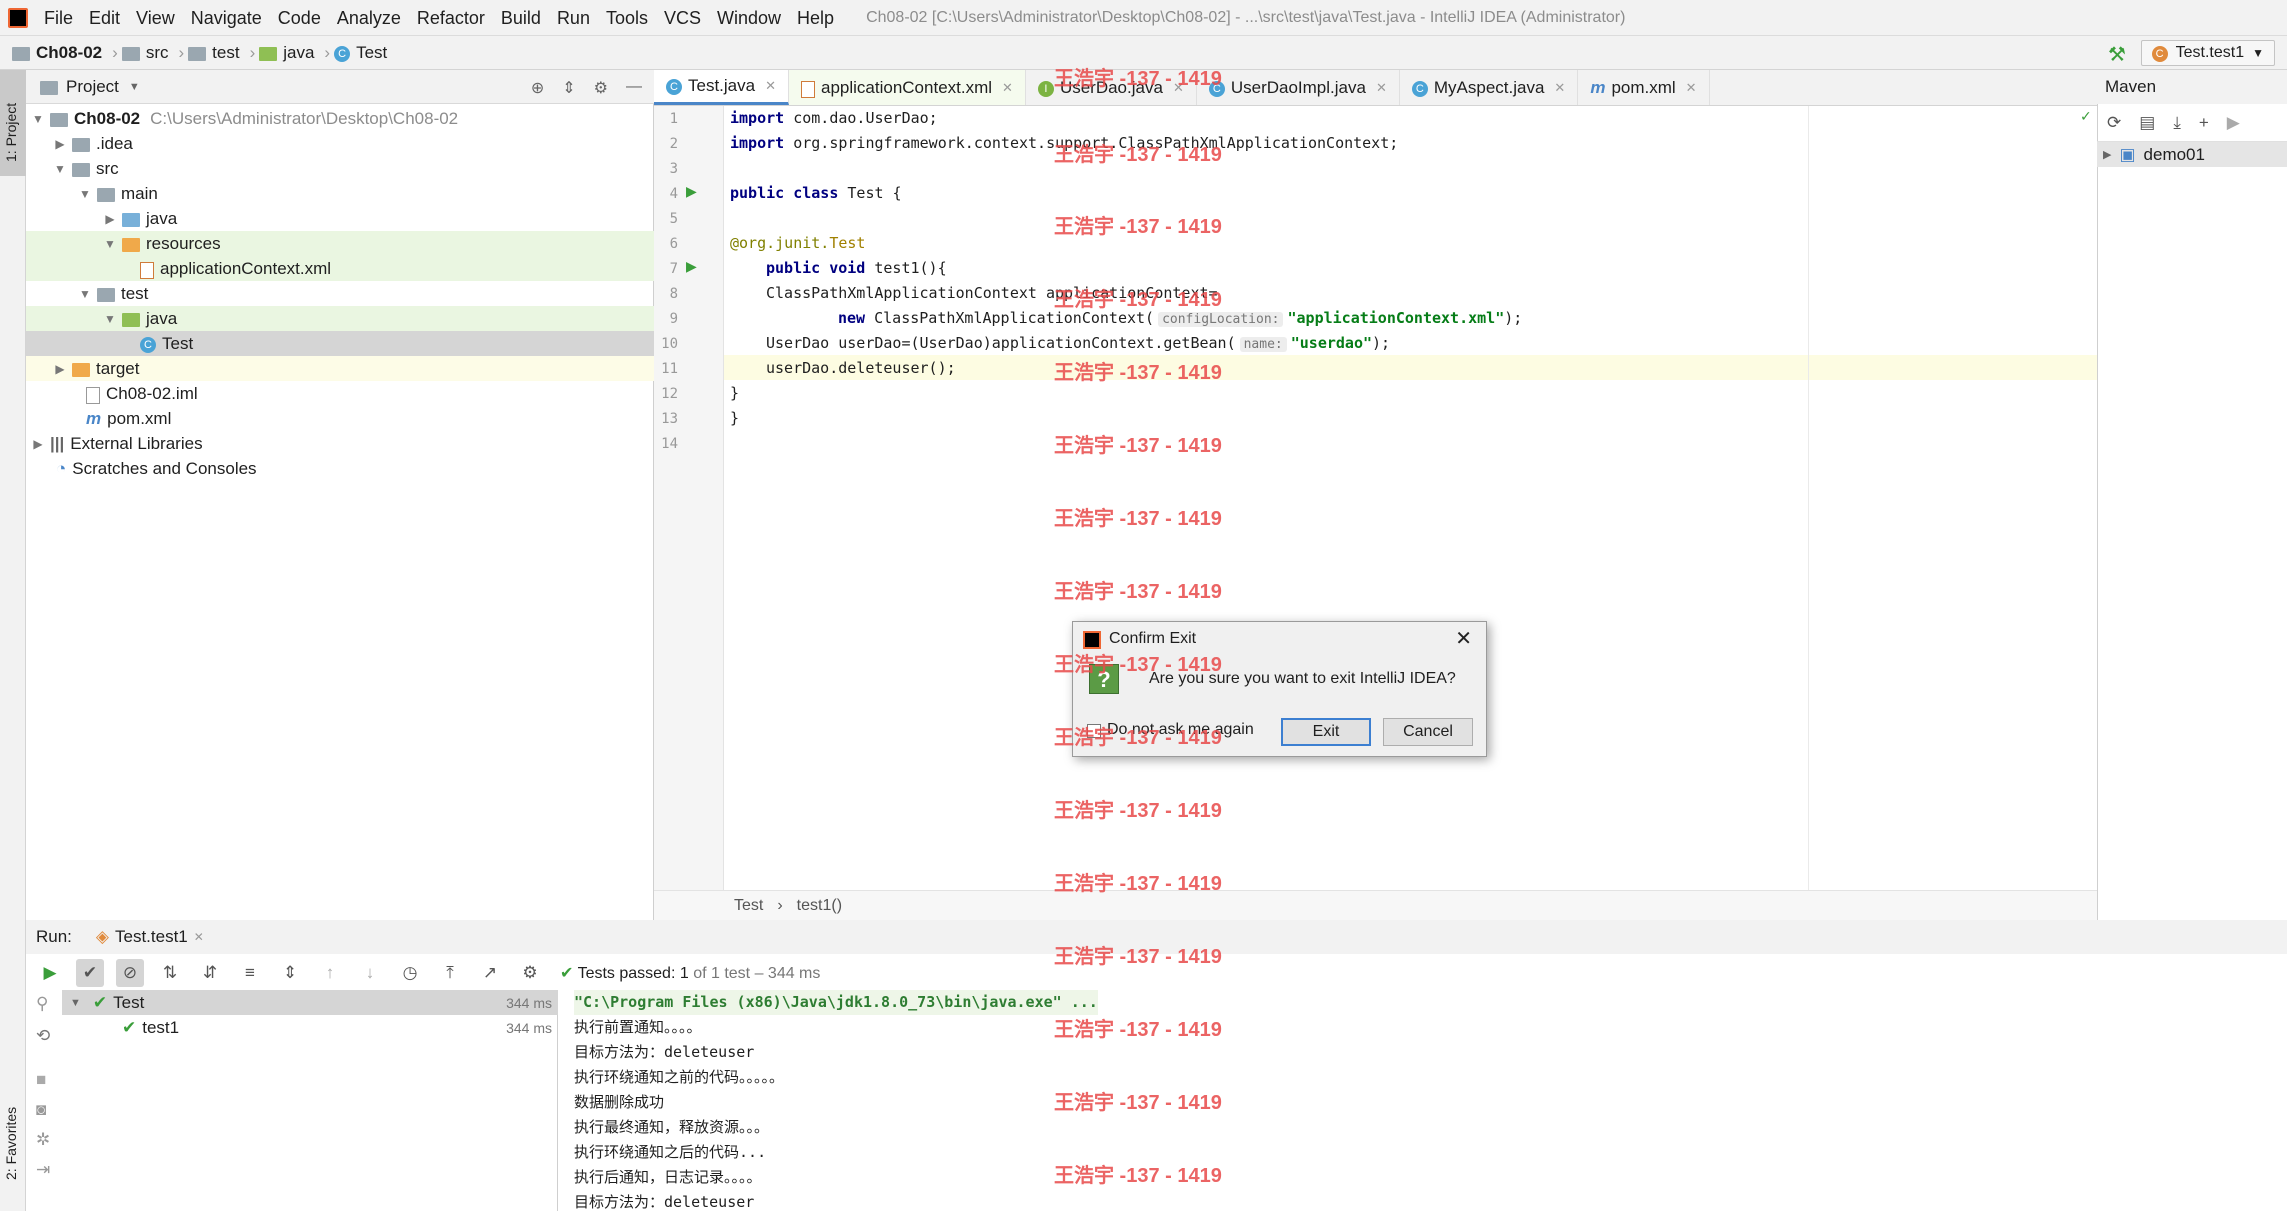 The height and width of the screenshot is (1215, 2287). What do you see at coordinates (340, 168) in the screenshot?
I see `tree-item-src: ▼ src` at bounding box center [340, 168].